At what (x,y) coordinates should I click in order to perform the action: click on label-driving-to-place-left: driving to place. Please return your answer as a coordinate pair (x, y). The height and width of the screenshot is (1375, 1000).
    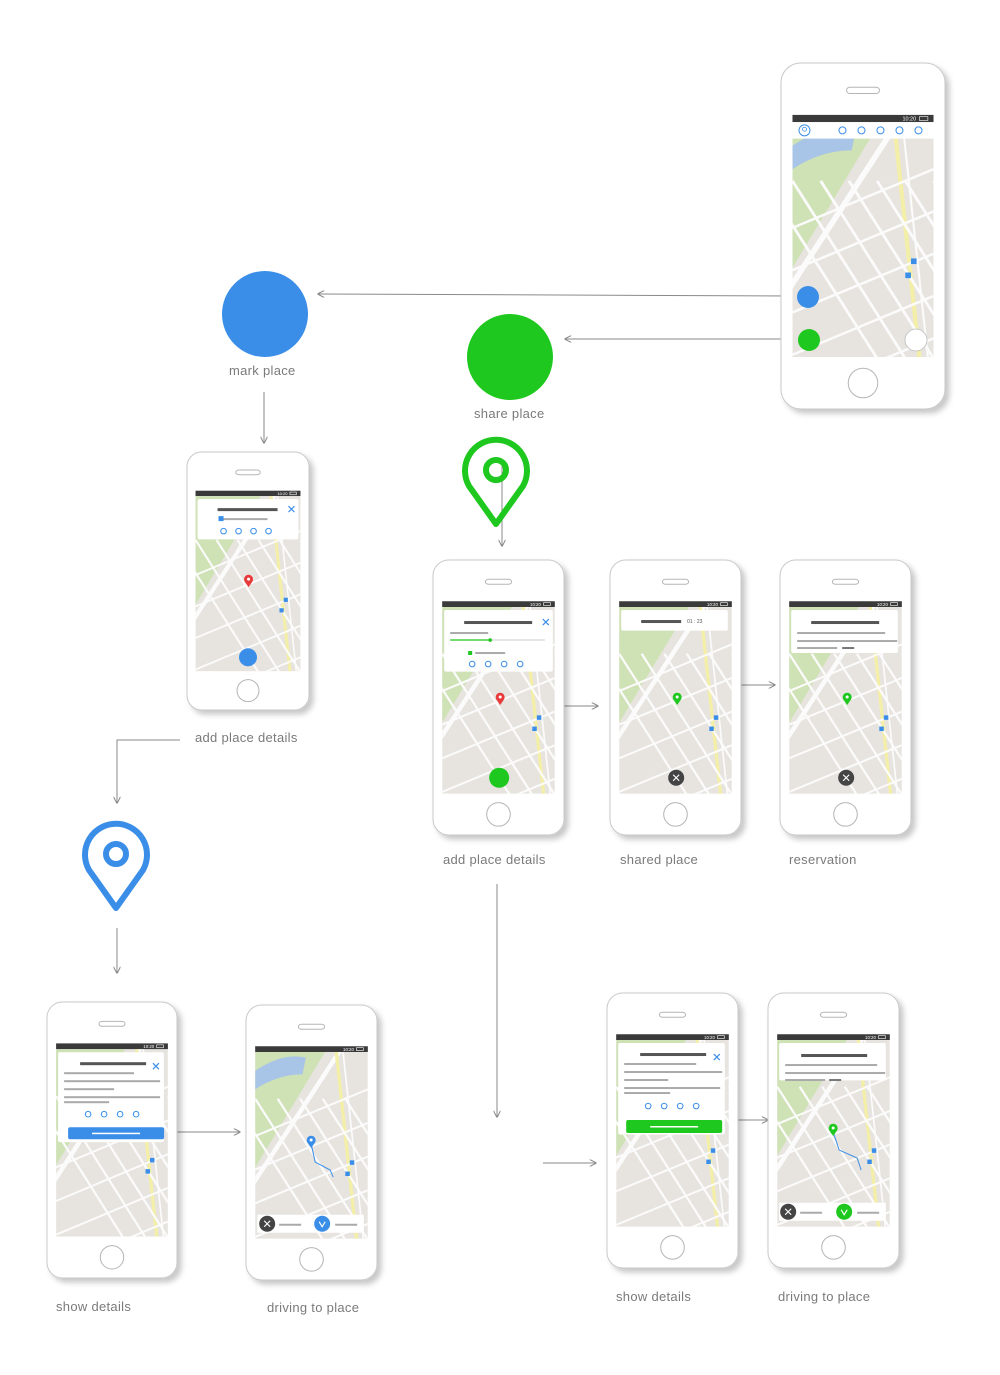
    Looking at the image, I should click on (313, 1307).